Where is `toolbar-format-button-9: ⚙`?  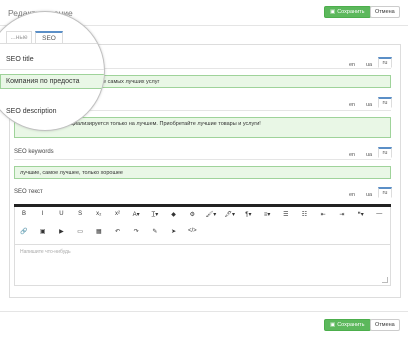 toolbar-format-button-9: ⚙ is located at coordinates (192, 214).